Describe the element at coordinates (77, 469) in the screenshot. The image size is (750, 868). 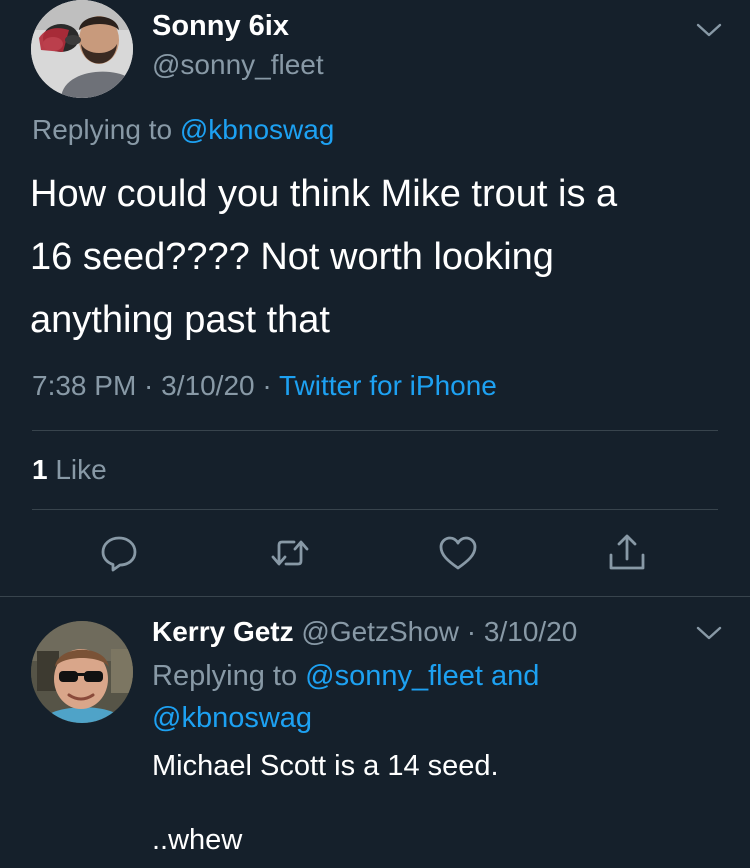
I see `likes-label: Like` at that location.